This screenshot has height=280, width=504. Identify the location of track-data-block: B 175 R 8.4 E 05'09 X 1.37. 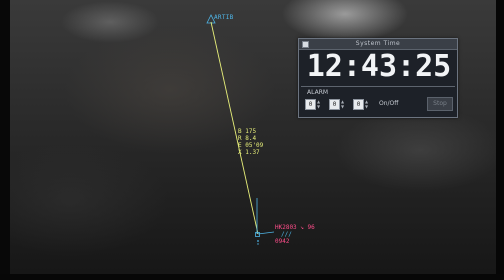
(250, 142).